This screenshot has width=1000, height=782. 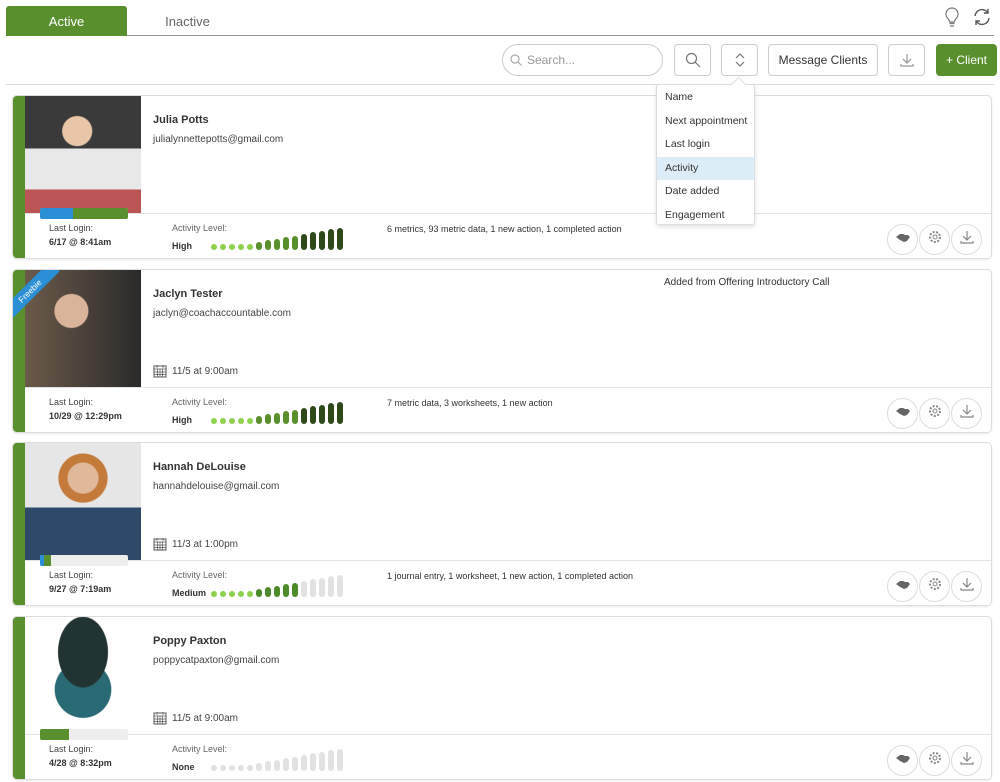 What do you see at coordinates (187, 21) in the screenshot?
I see `tab-inactive: Inactive` at bounding box center [187, 21].